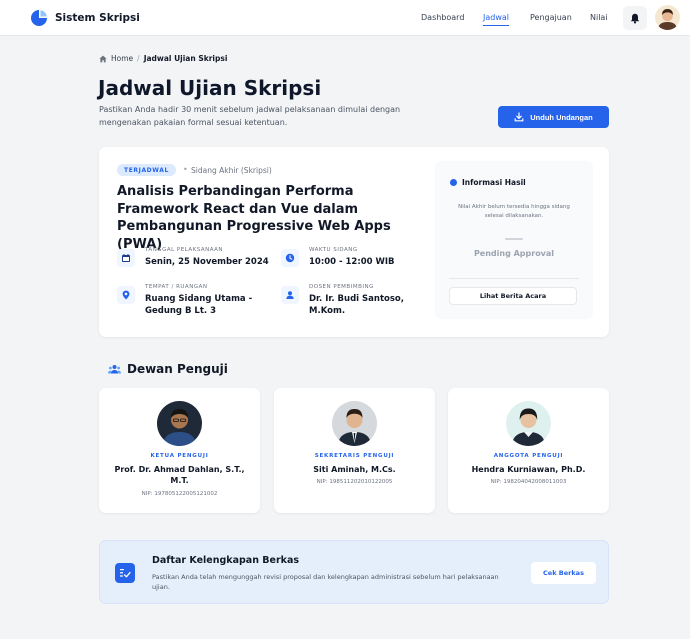 This screenshot has width=690, height=639. I want to click on advisor-label: DOSEN PEMBIMBING, so click(341, 287).